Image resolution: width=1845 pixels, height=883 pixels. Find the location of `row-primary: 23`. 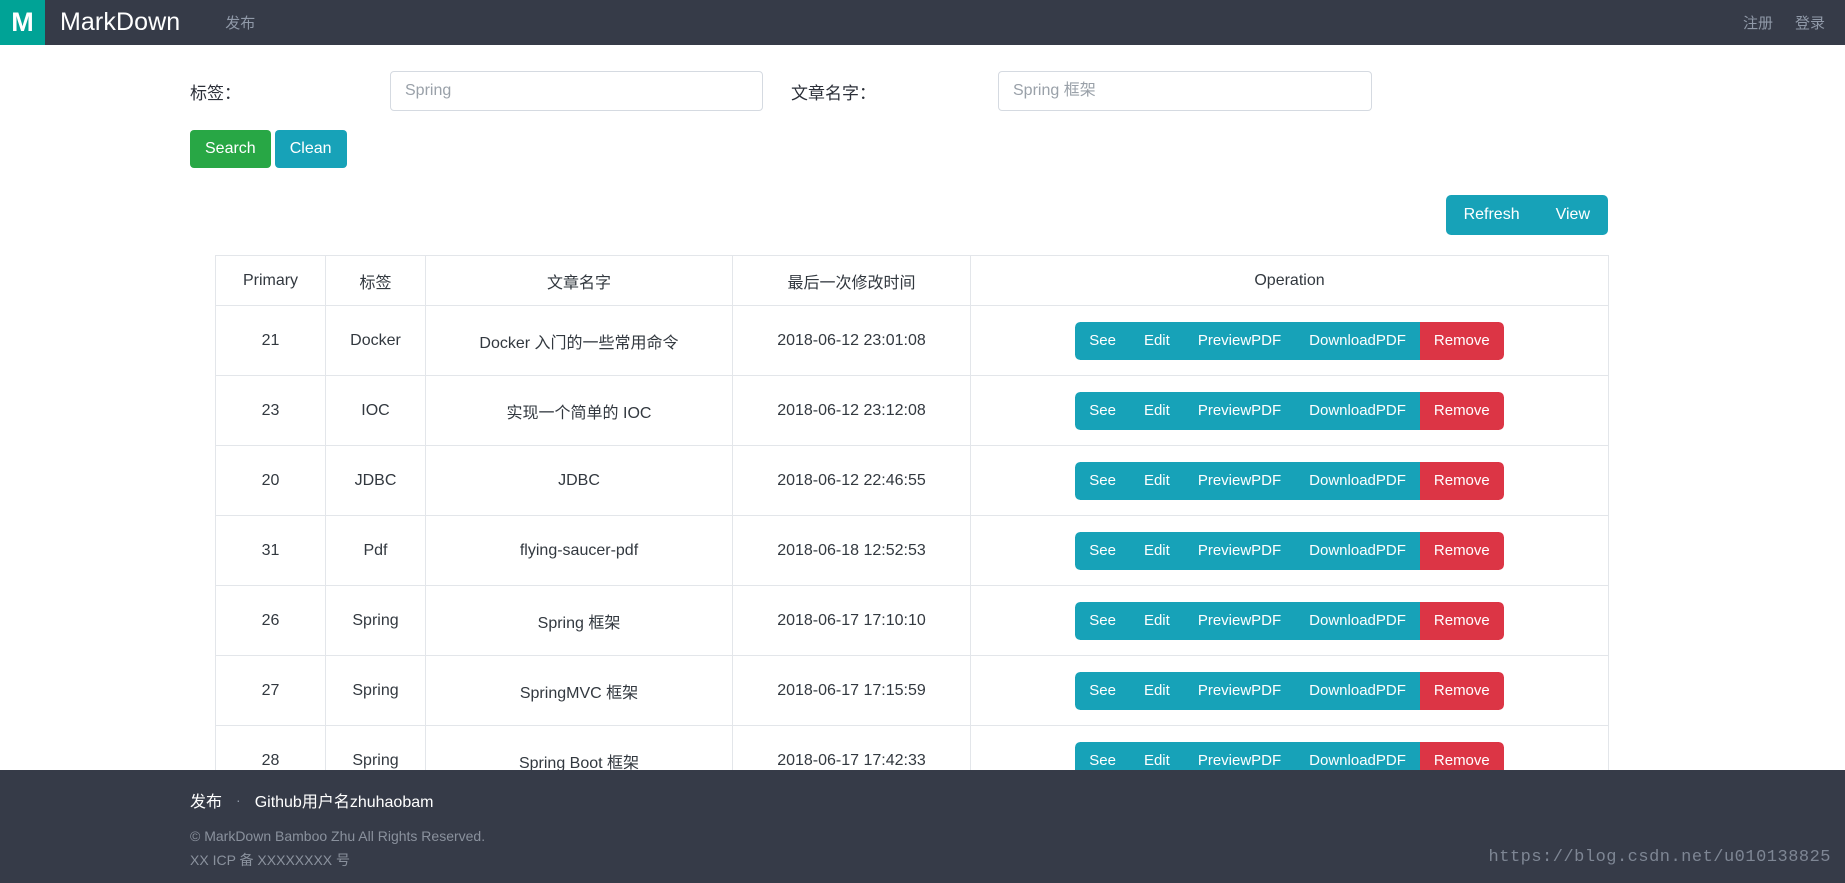

row-primary: 23 is located at coordinates (270, 410).